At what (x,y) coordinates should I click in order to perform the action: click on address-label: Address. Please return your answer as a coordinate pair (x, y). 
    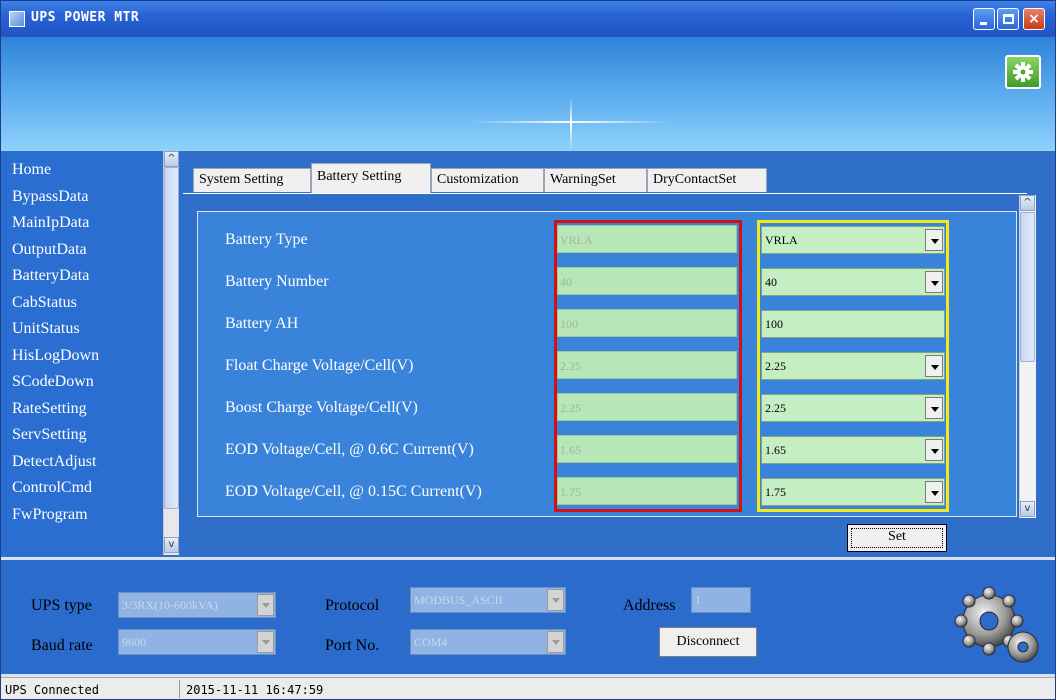
    Looking at the image, I should click on (649, 605).